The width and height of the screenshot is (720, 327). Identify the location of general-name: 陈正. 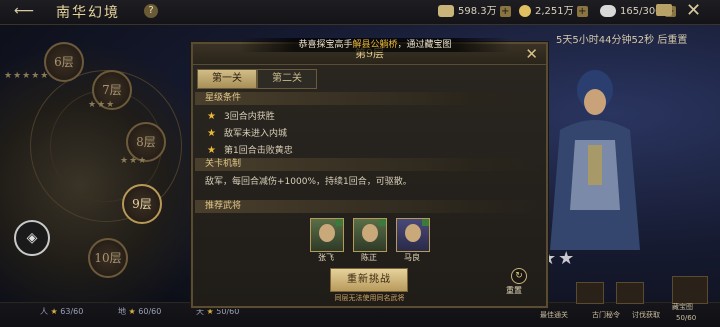
(369, 257).